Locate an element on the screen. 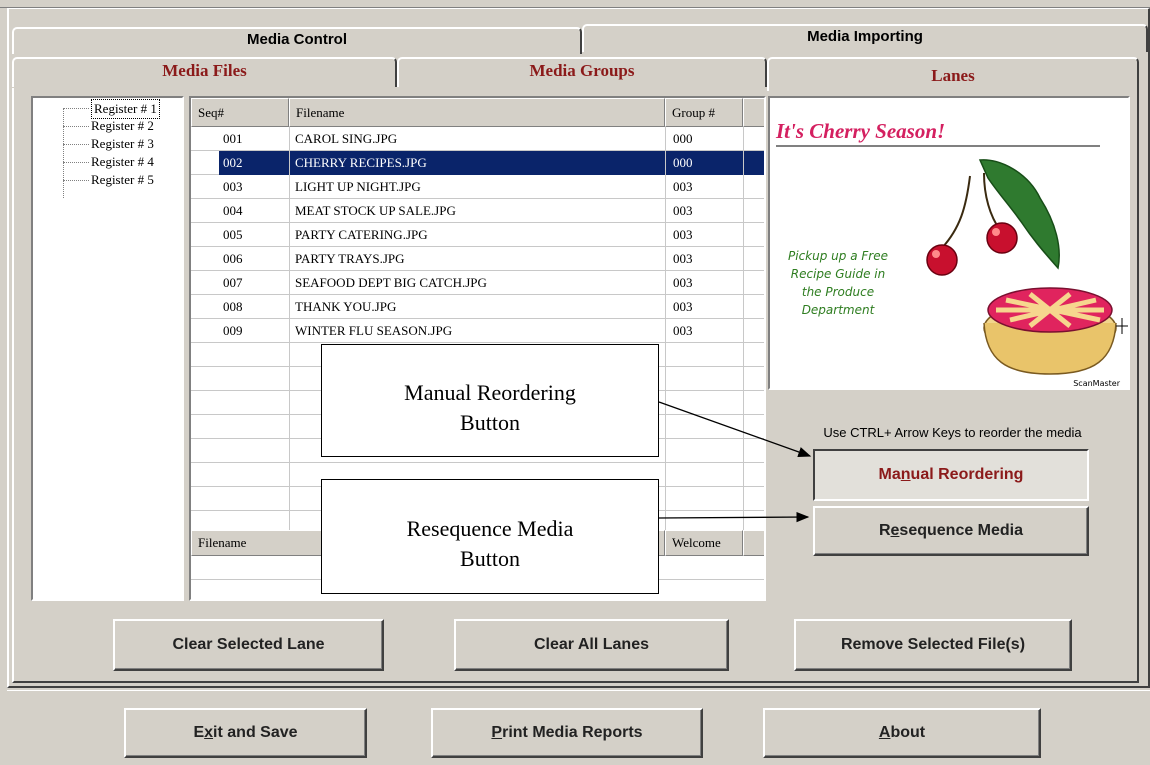  about-button: About is located at coordinates (902, 733).